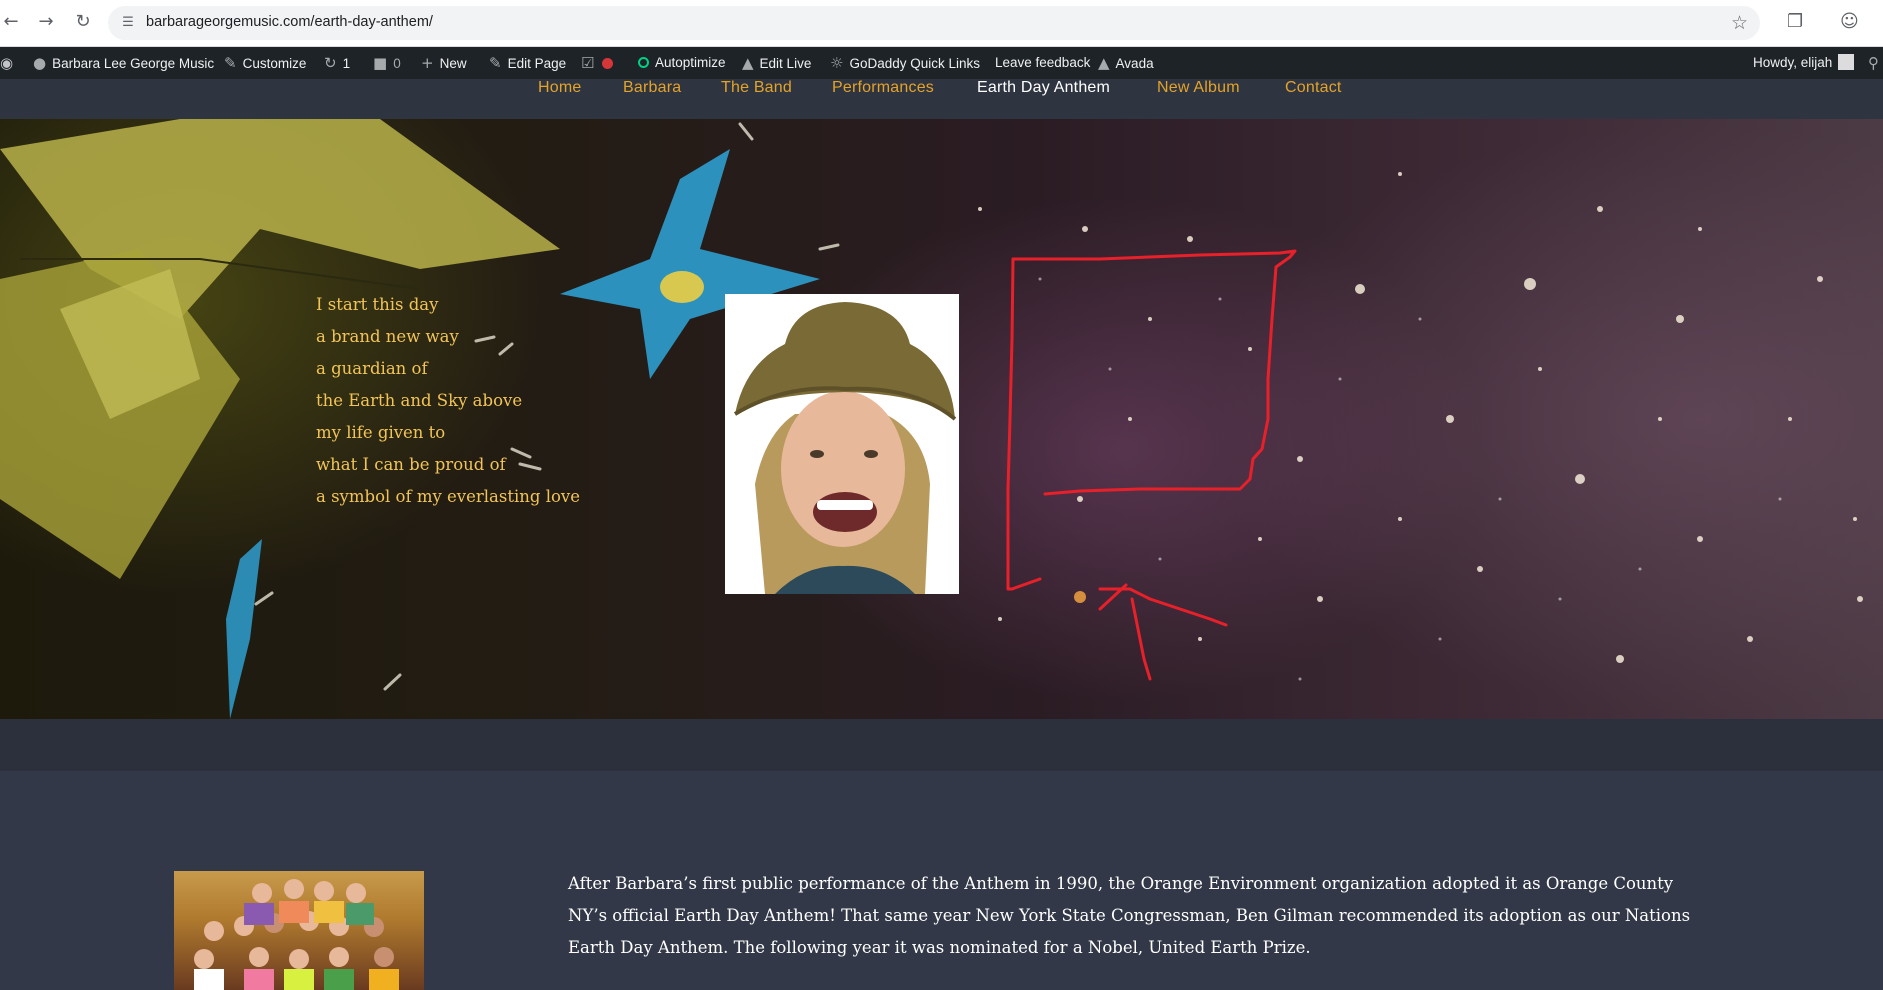  I want to click on barbara-portrait-photo, so click(842, 444).